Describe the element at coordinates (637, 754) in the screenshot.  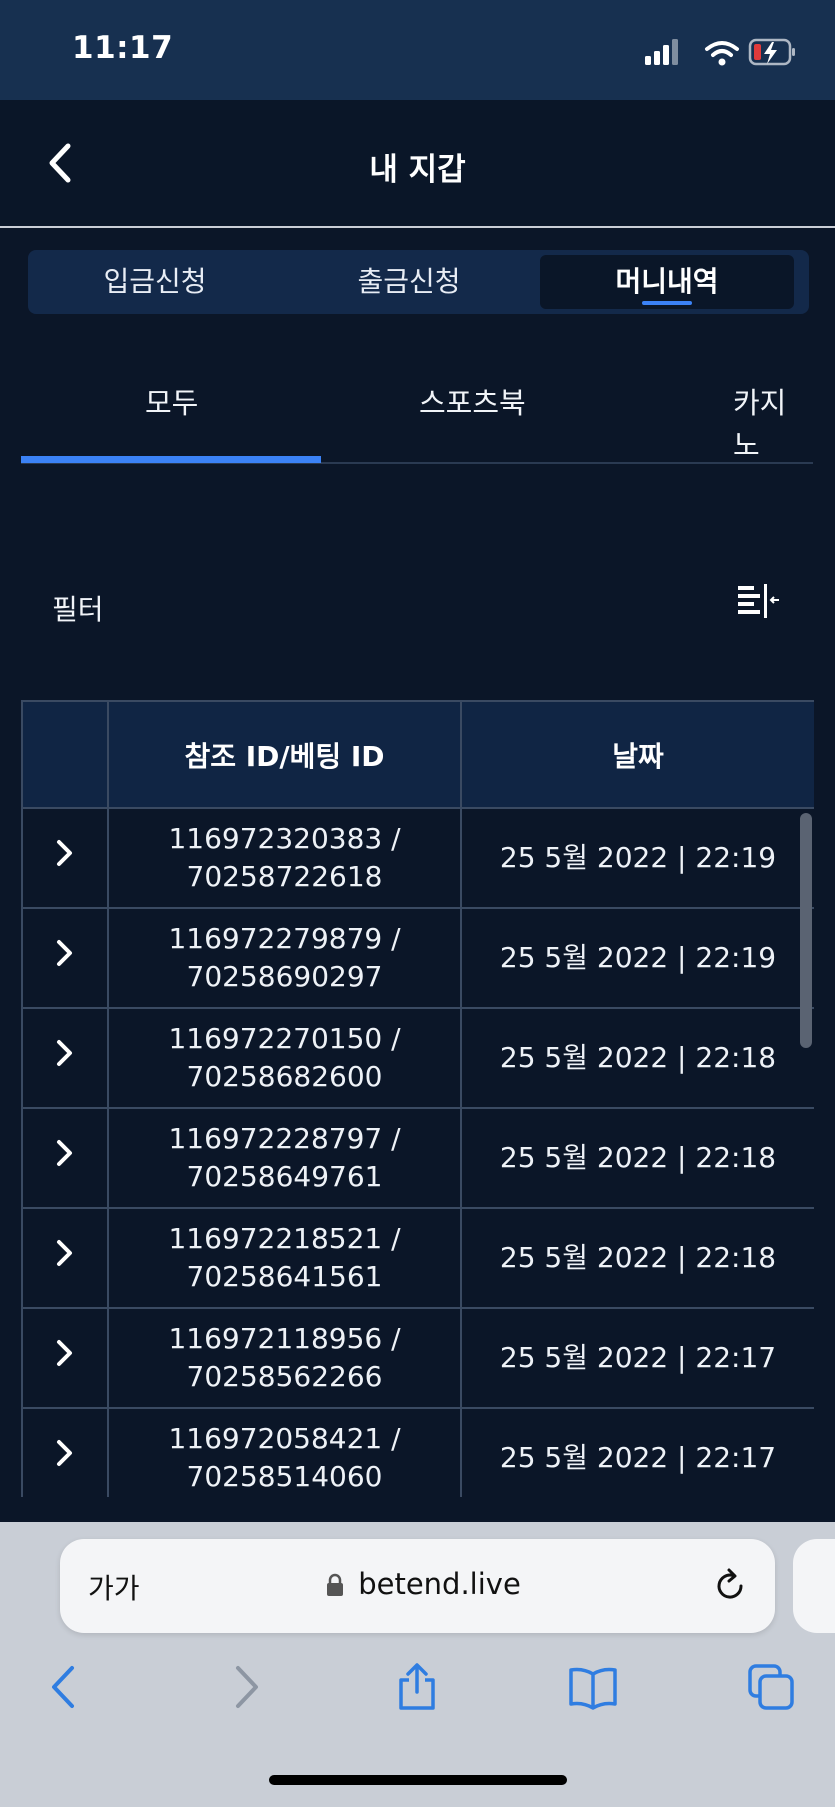
I see `column-header-date: 날짜` at that location.